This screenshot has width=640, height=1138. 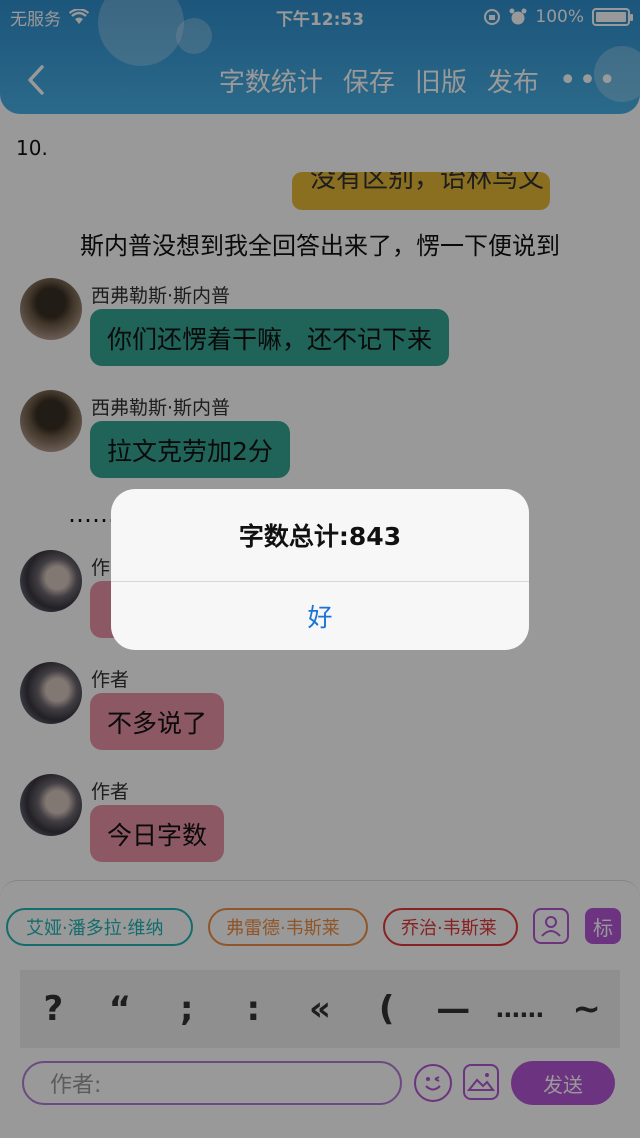 I want to click on alert-ok-button: 好, so click(x=320, y=616).